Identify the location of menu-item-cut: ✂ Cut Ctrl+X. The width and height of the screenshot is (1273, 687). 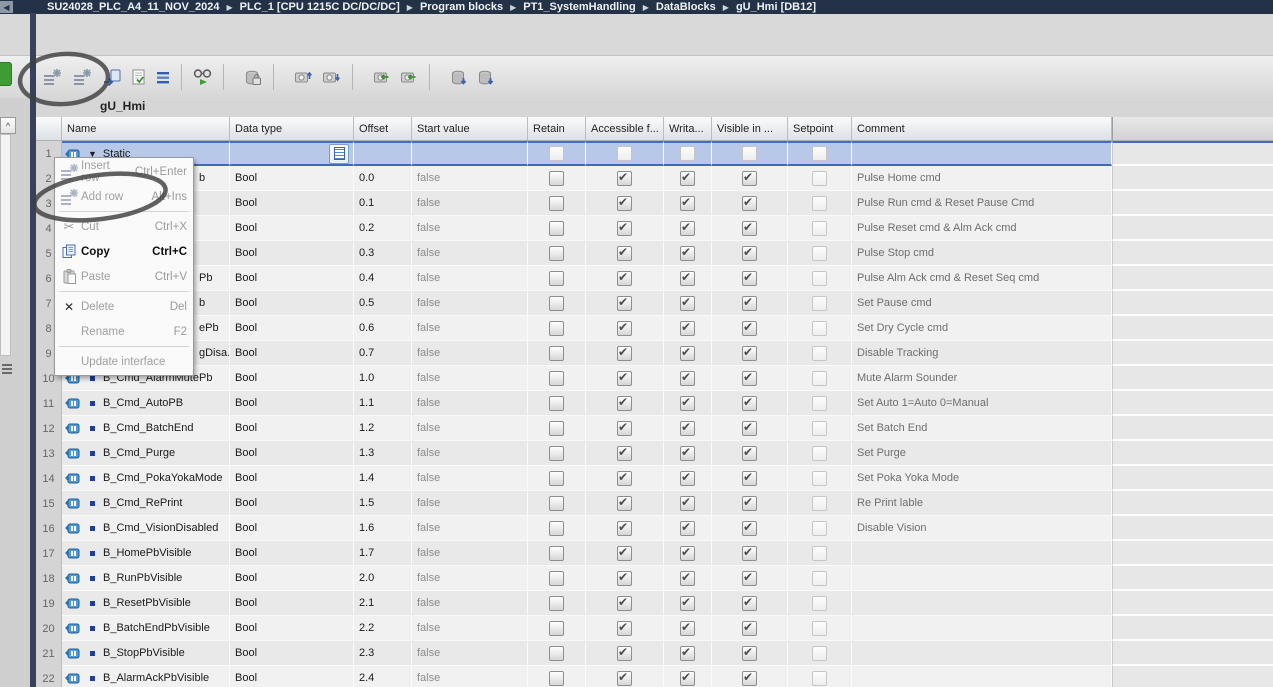
(124, 226).